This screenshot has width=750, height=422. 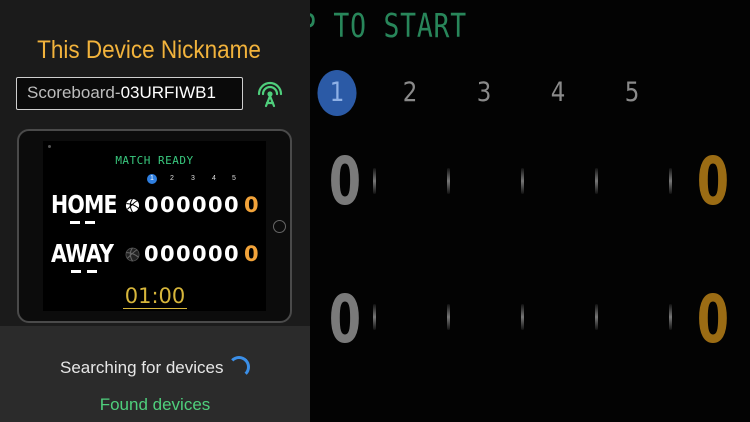 I want to click on away-total-digit: 0, so click(x=251, y=254).